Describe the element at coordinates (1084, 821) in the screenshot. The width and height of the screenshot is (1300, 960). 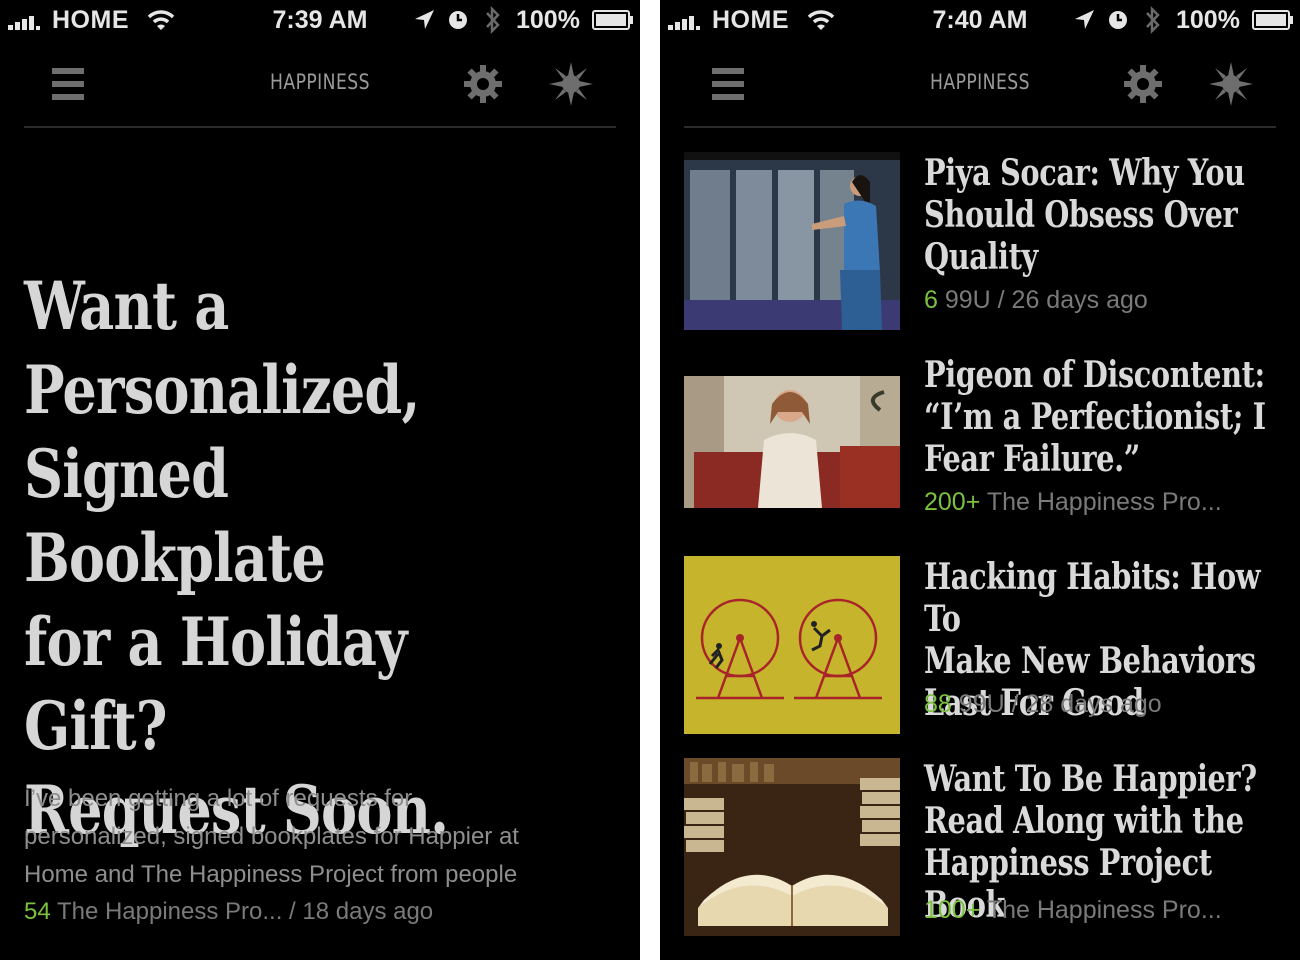
I see `item-title-line: Read Along with the` at that location.